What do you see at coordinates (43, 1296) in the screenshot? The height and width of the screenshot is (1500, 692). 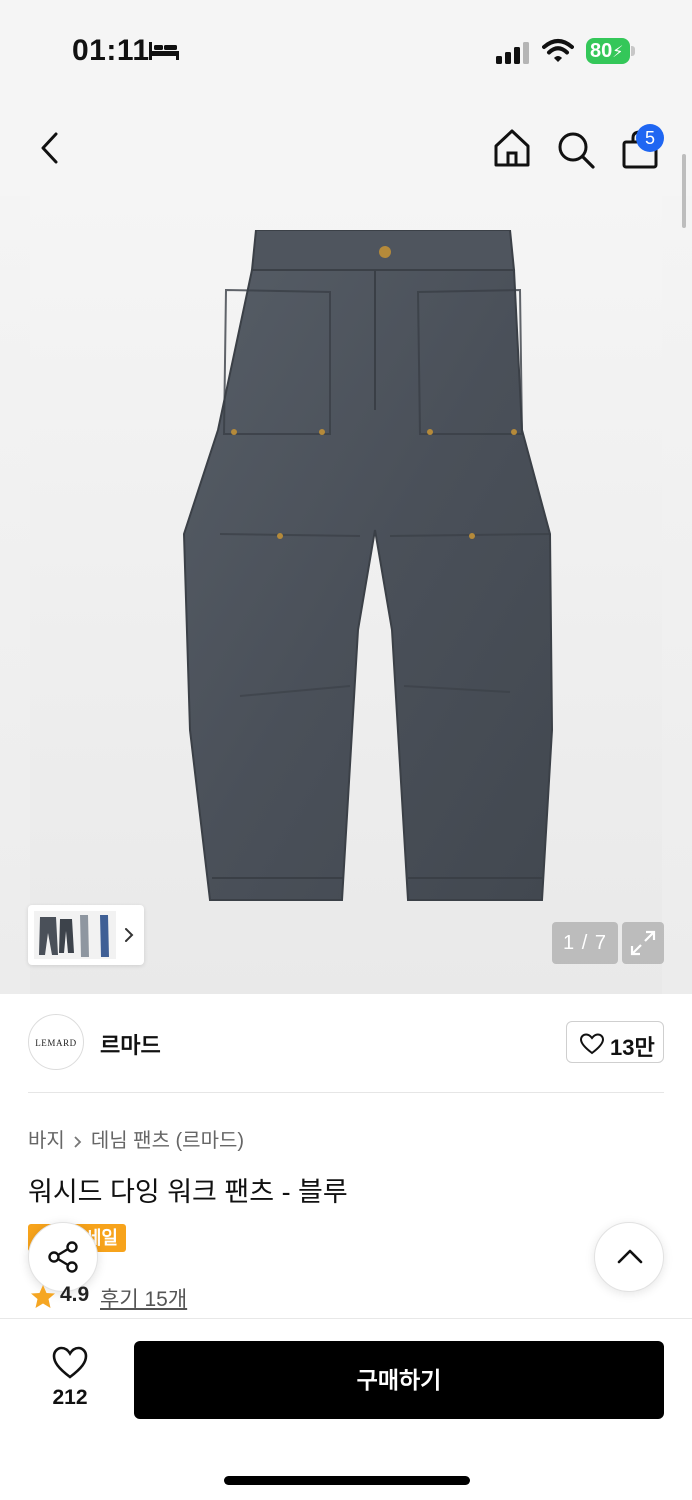 I see `star-icon` at bounding box center [43, 1296].